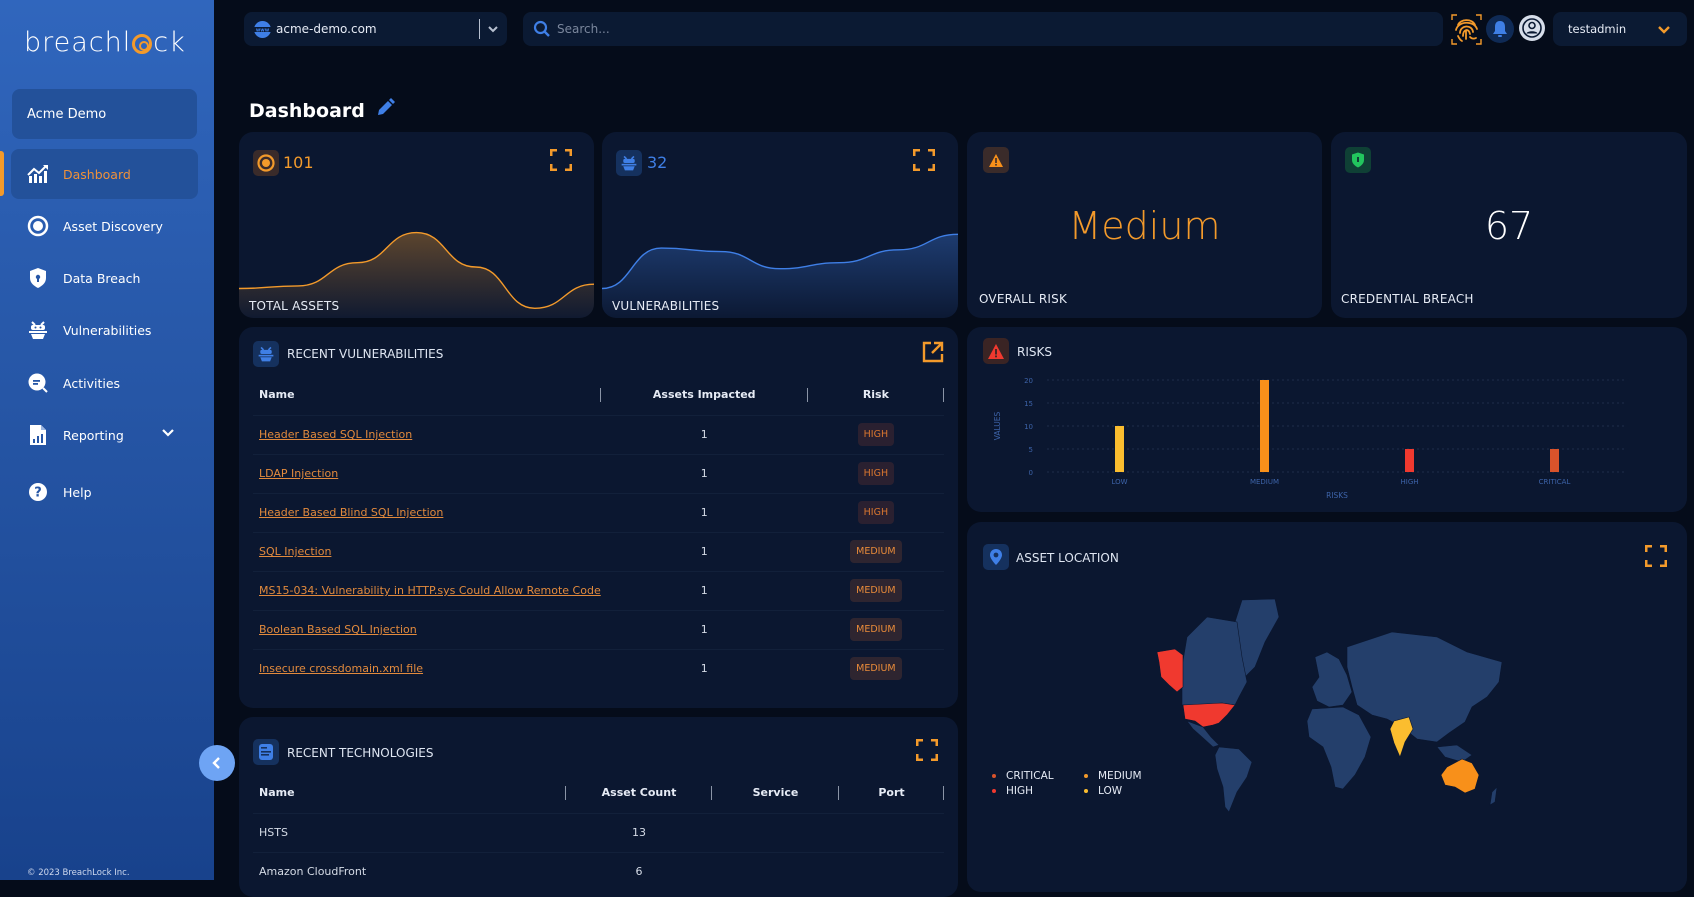  I want to click on selected-domain: acme-demo.com, so click(326, 29).